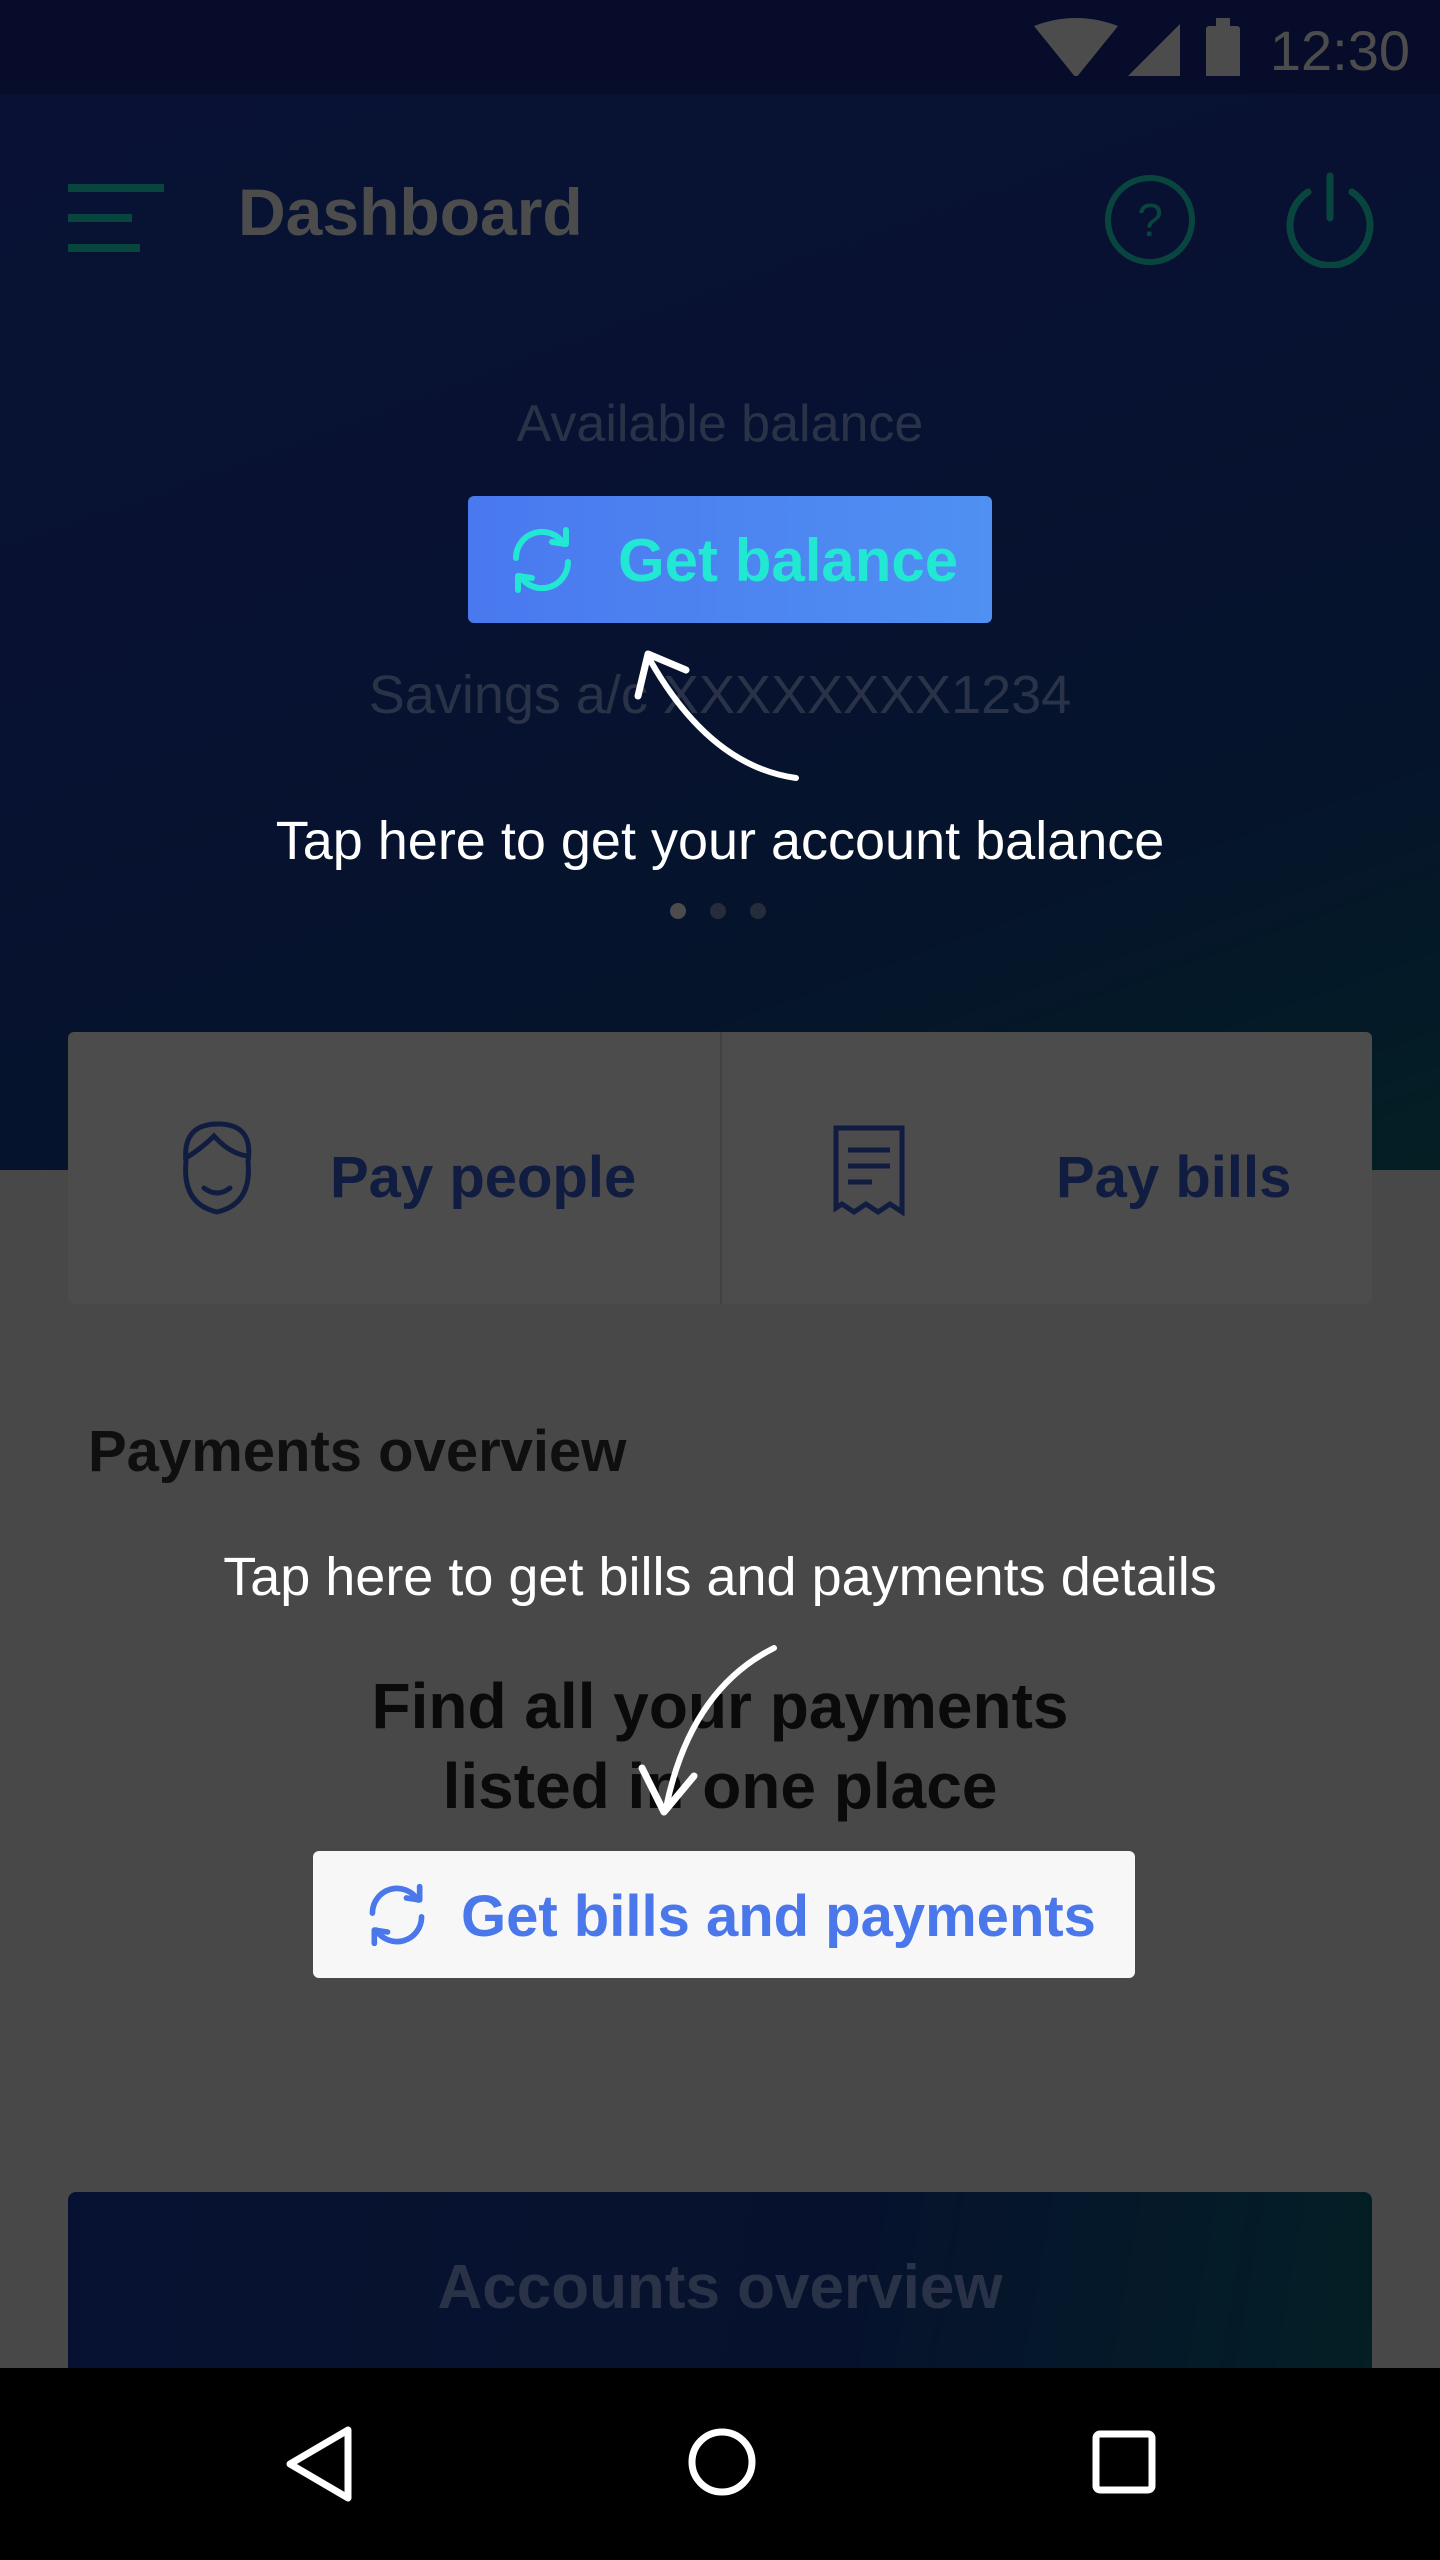  I want to click on system-nav-bar, so click(720, 2464).